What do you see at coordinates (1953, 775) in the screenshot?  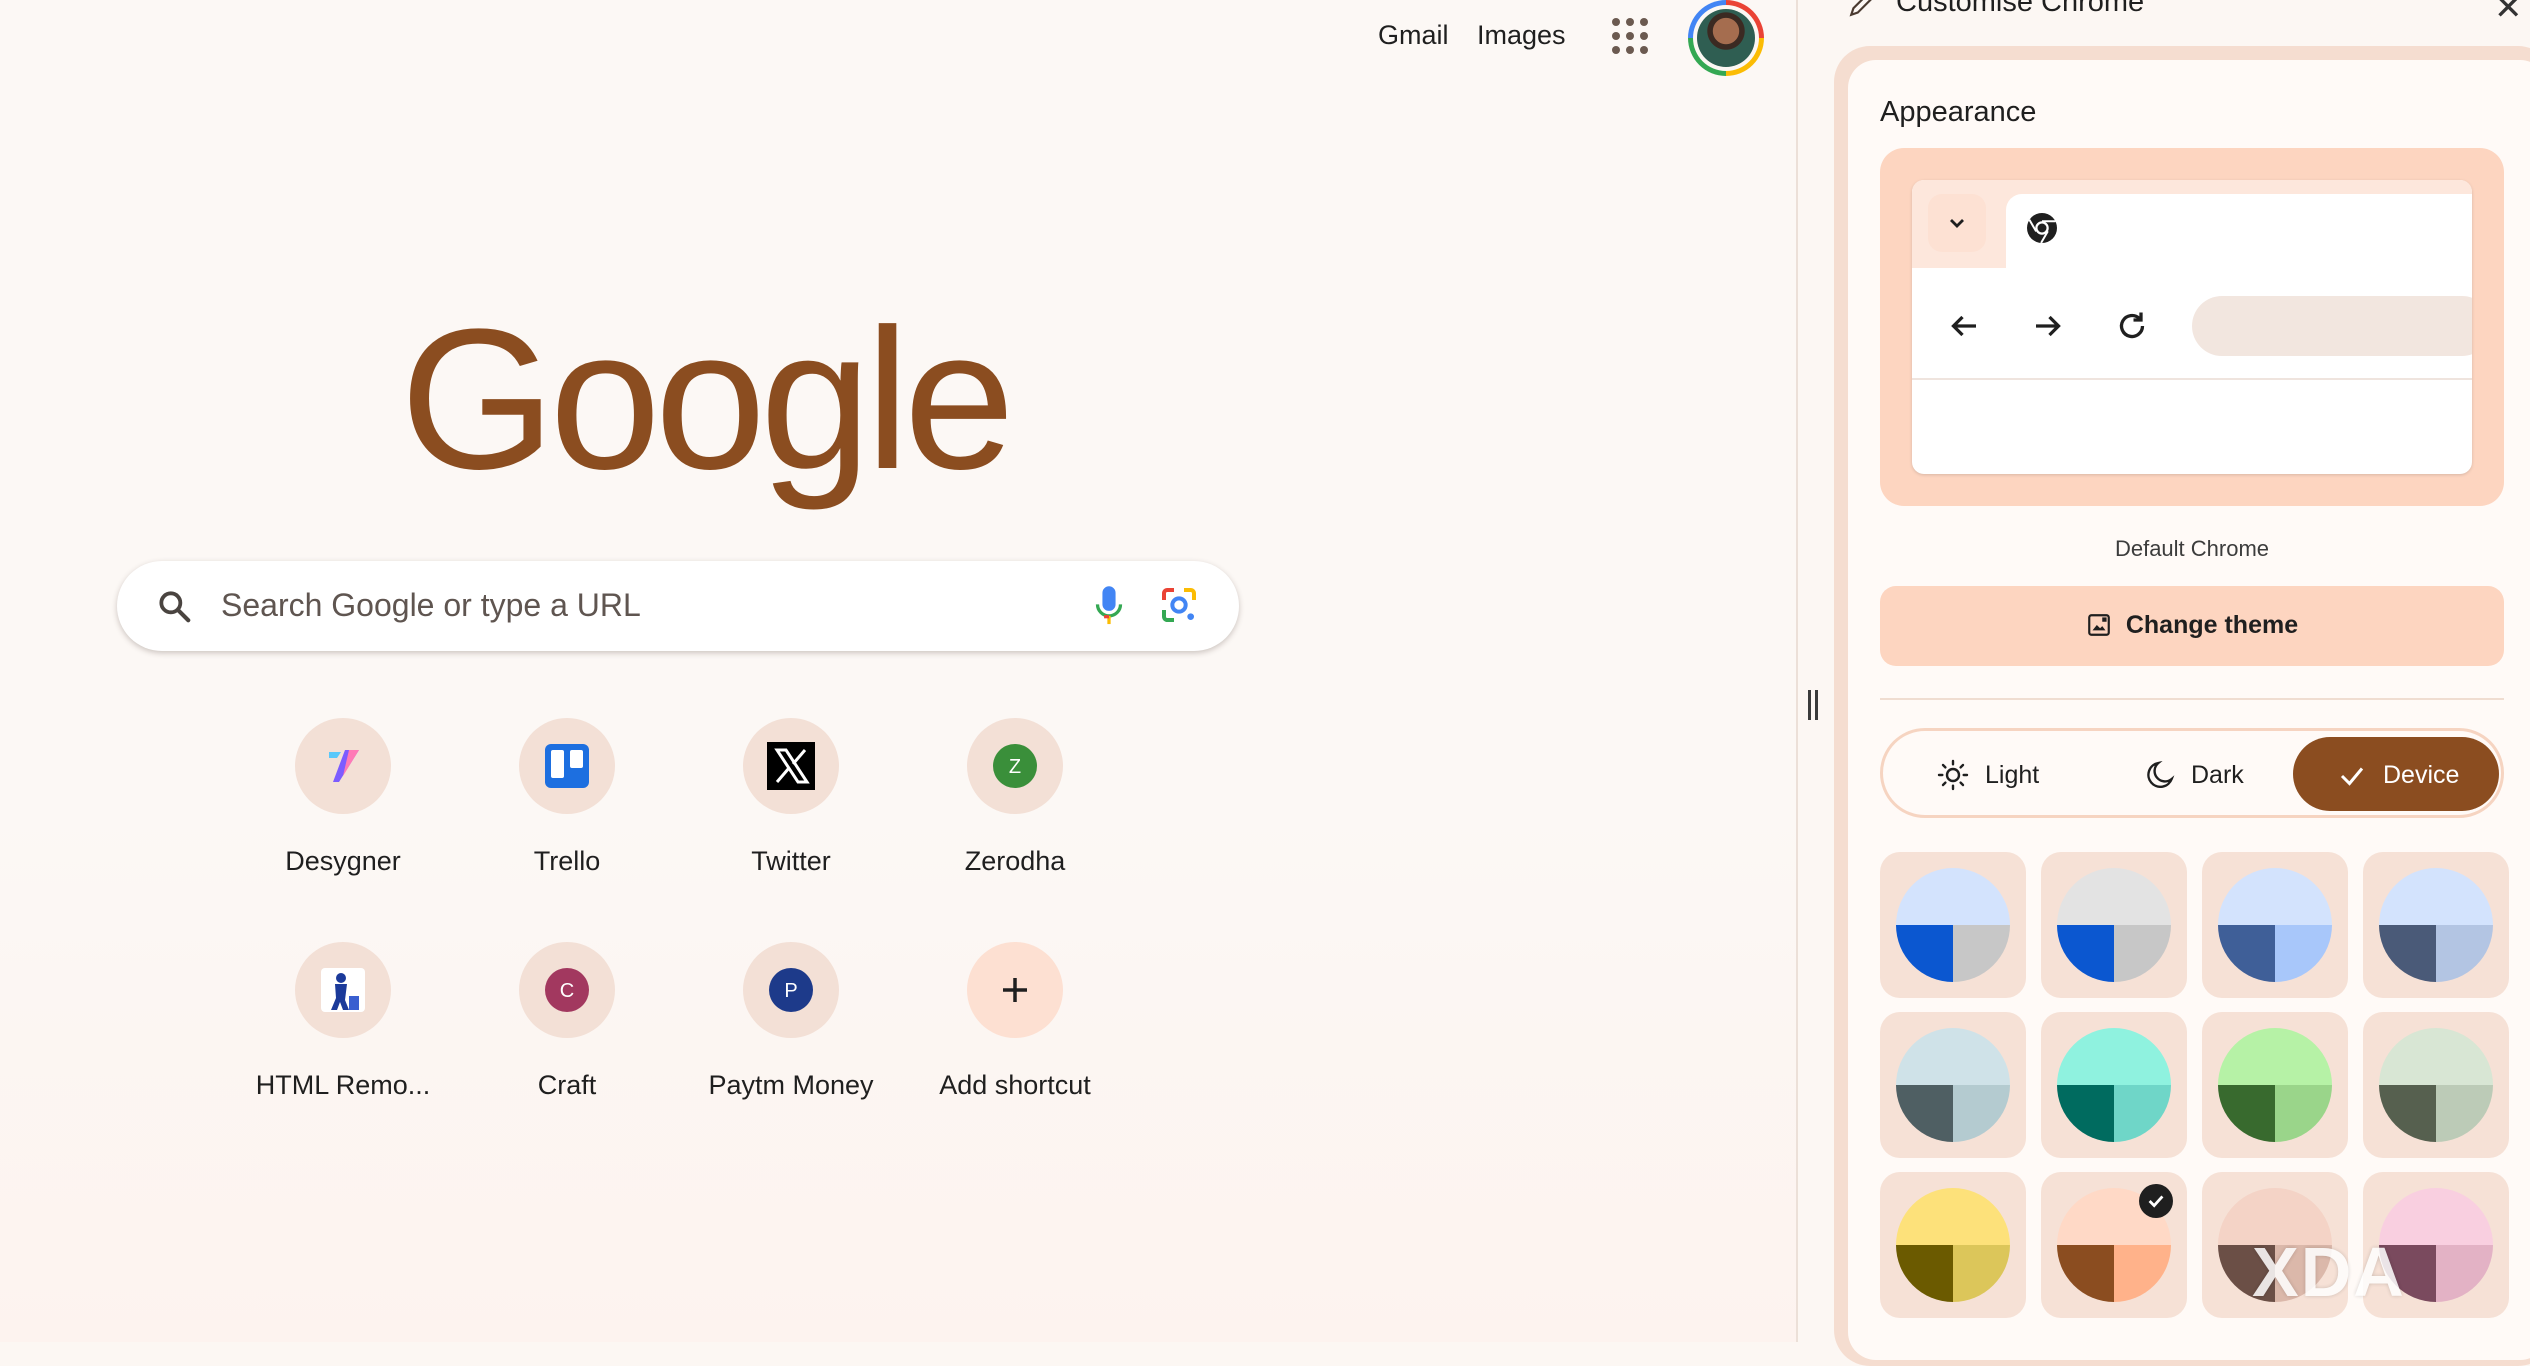 I see `sun-icon` at bounding box center [1953, 775].